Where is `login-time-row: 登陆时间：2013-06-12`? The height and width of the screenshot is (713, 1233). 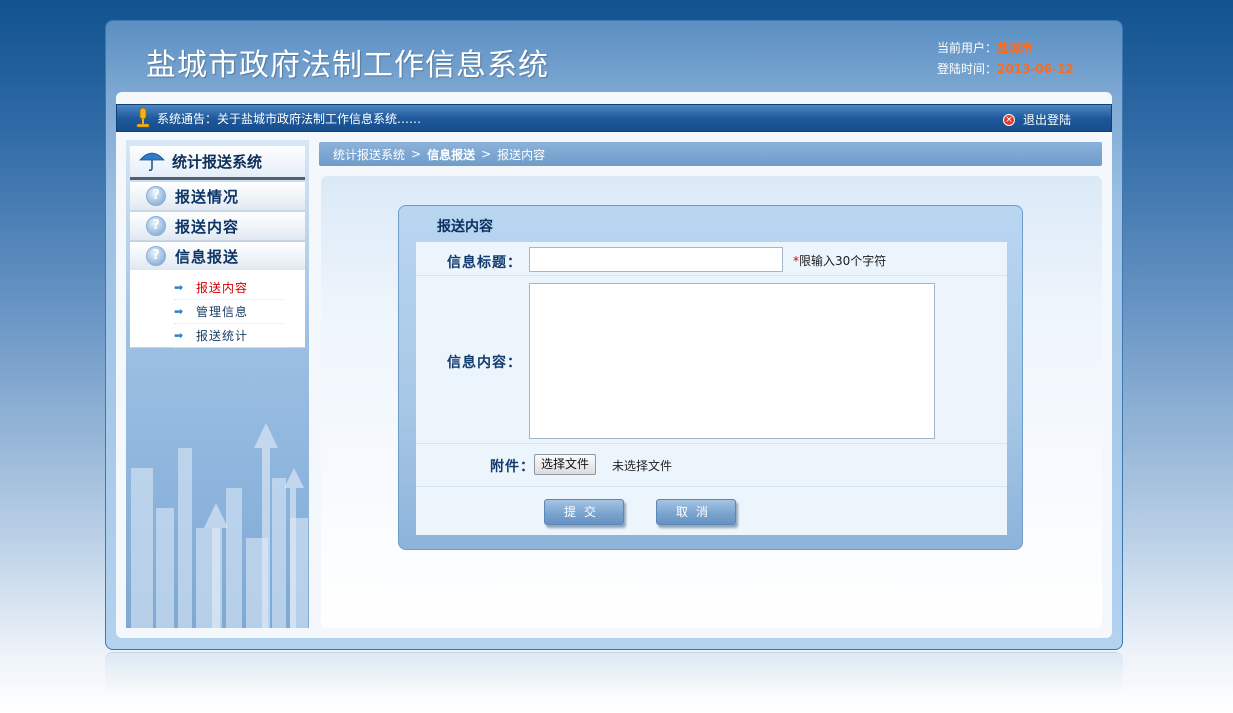 login-time-row: 登陆时间：2013-06-12 is located at coordinates (1005, 69).